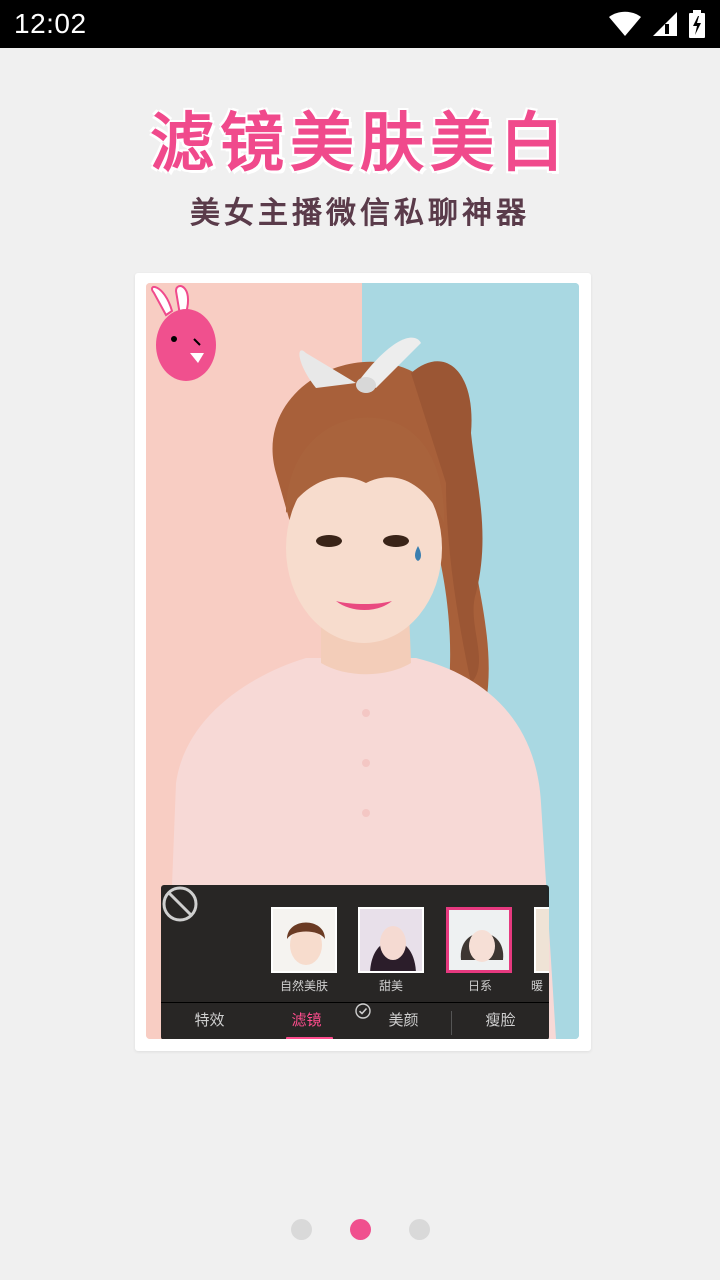 Image resolution: width=720 pixels, height=1280 pixels. I want to click on filter-thumb-sweet, so click(391, 940).